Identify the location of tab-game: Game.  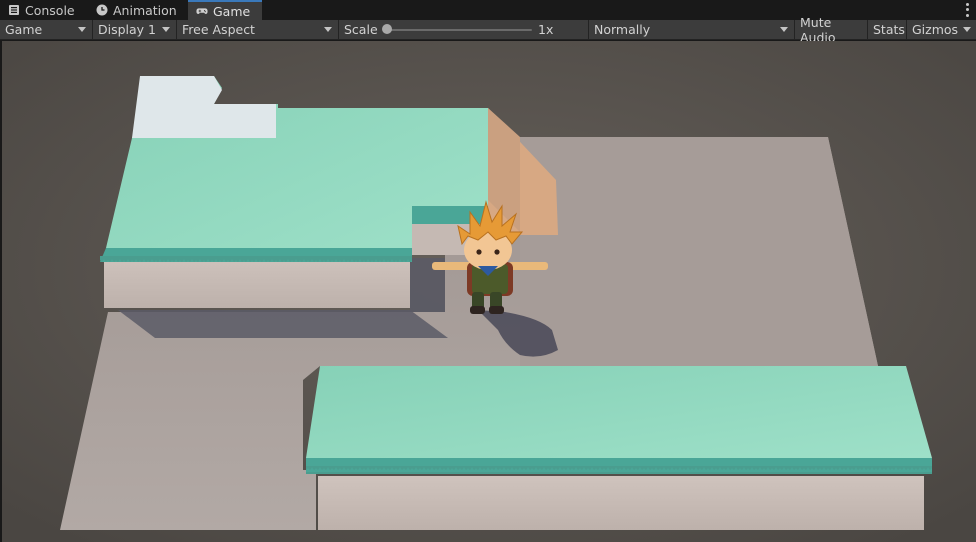
(225, 10).